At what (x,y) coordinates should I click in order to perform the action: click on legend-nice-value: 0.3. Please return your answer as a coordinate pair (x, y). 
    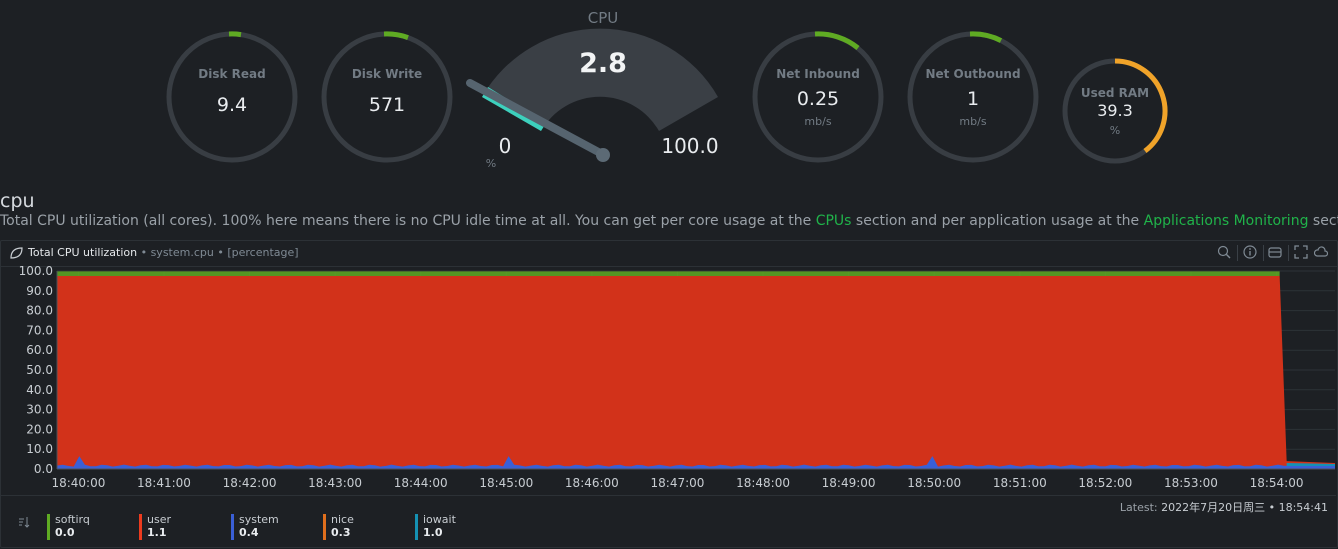
    Looking at the image, I should click on (341, 532).